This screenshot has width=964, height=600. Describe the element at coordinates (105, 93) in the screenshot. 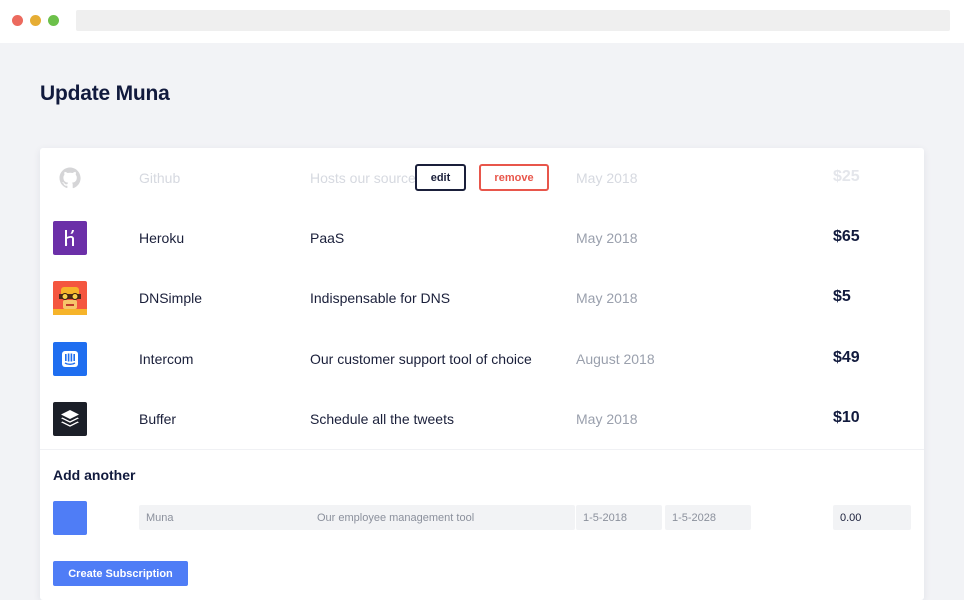

I see `page-title: Update Muna` at that location.